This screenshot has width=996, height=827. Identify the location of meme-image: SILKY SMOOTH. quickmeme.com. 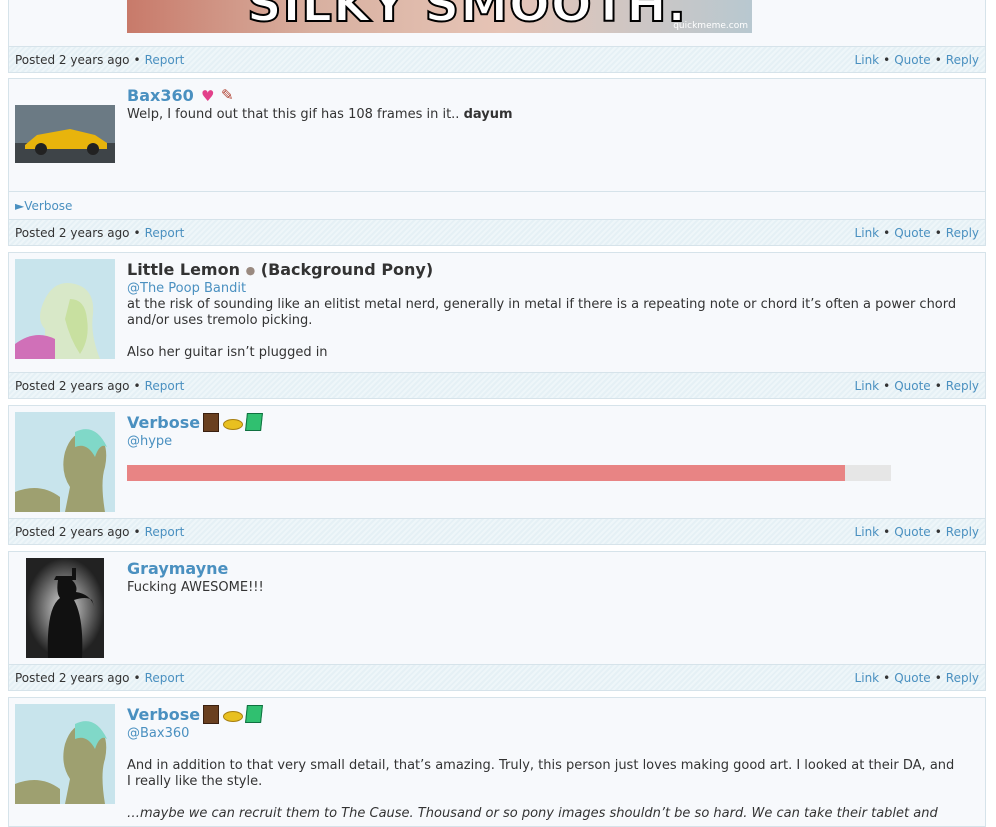
(439, 16).